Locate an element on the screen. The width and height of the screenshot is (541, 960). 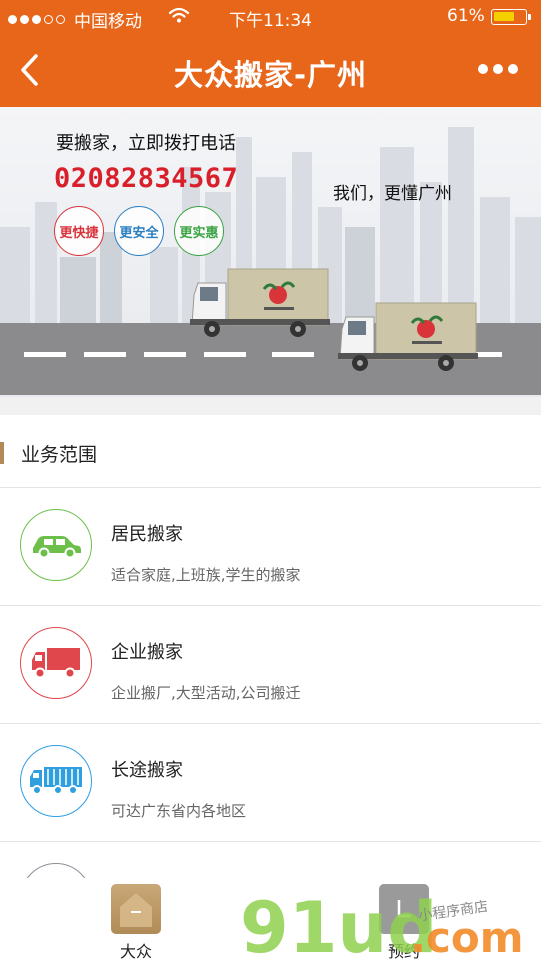
service-item-long-distance: 长途搬家 可达广东省内各地区 is located at coordinates (270, 783).